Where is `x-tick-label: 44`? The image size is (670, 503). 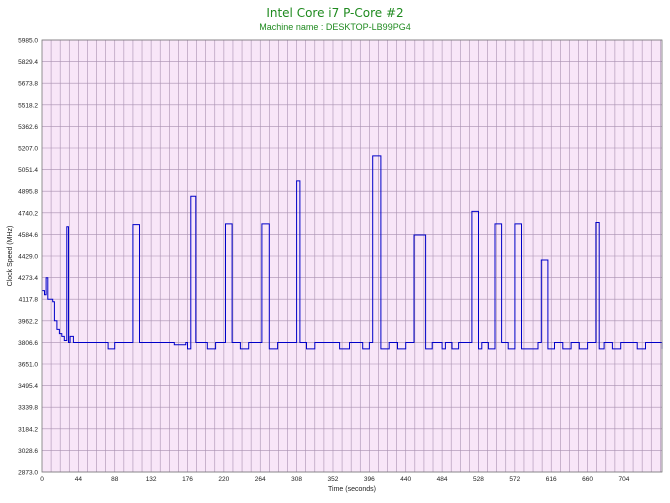
x-tick-label: 44 is located at coordinates (79, 479).